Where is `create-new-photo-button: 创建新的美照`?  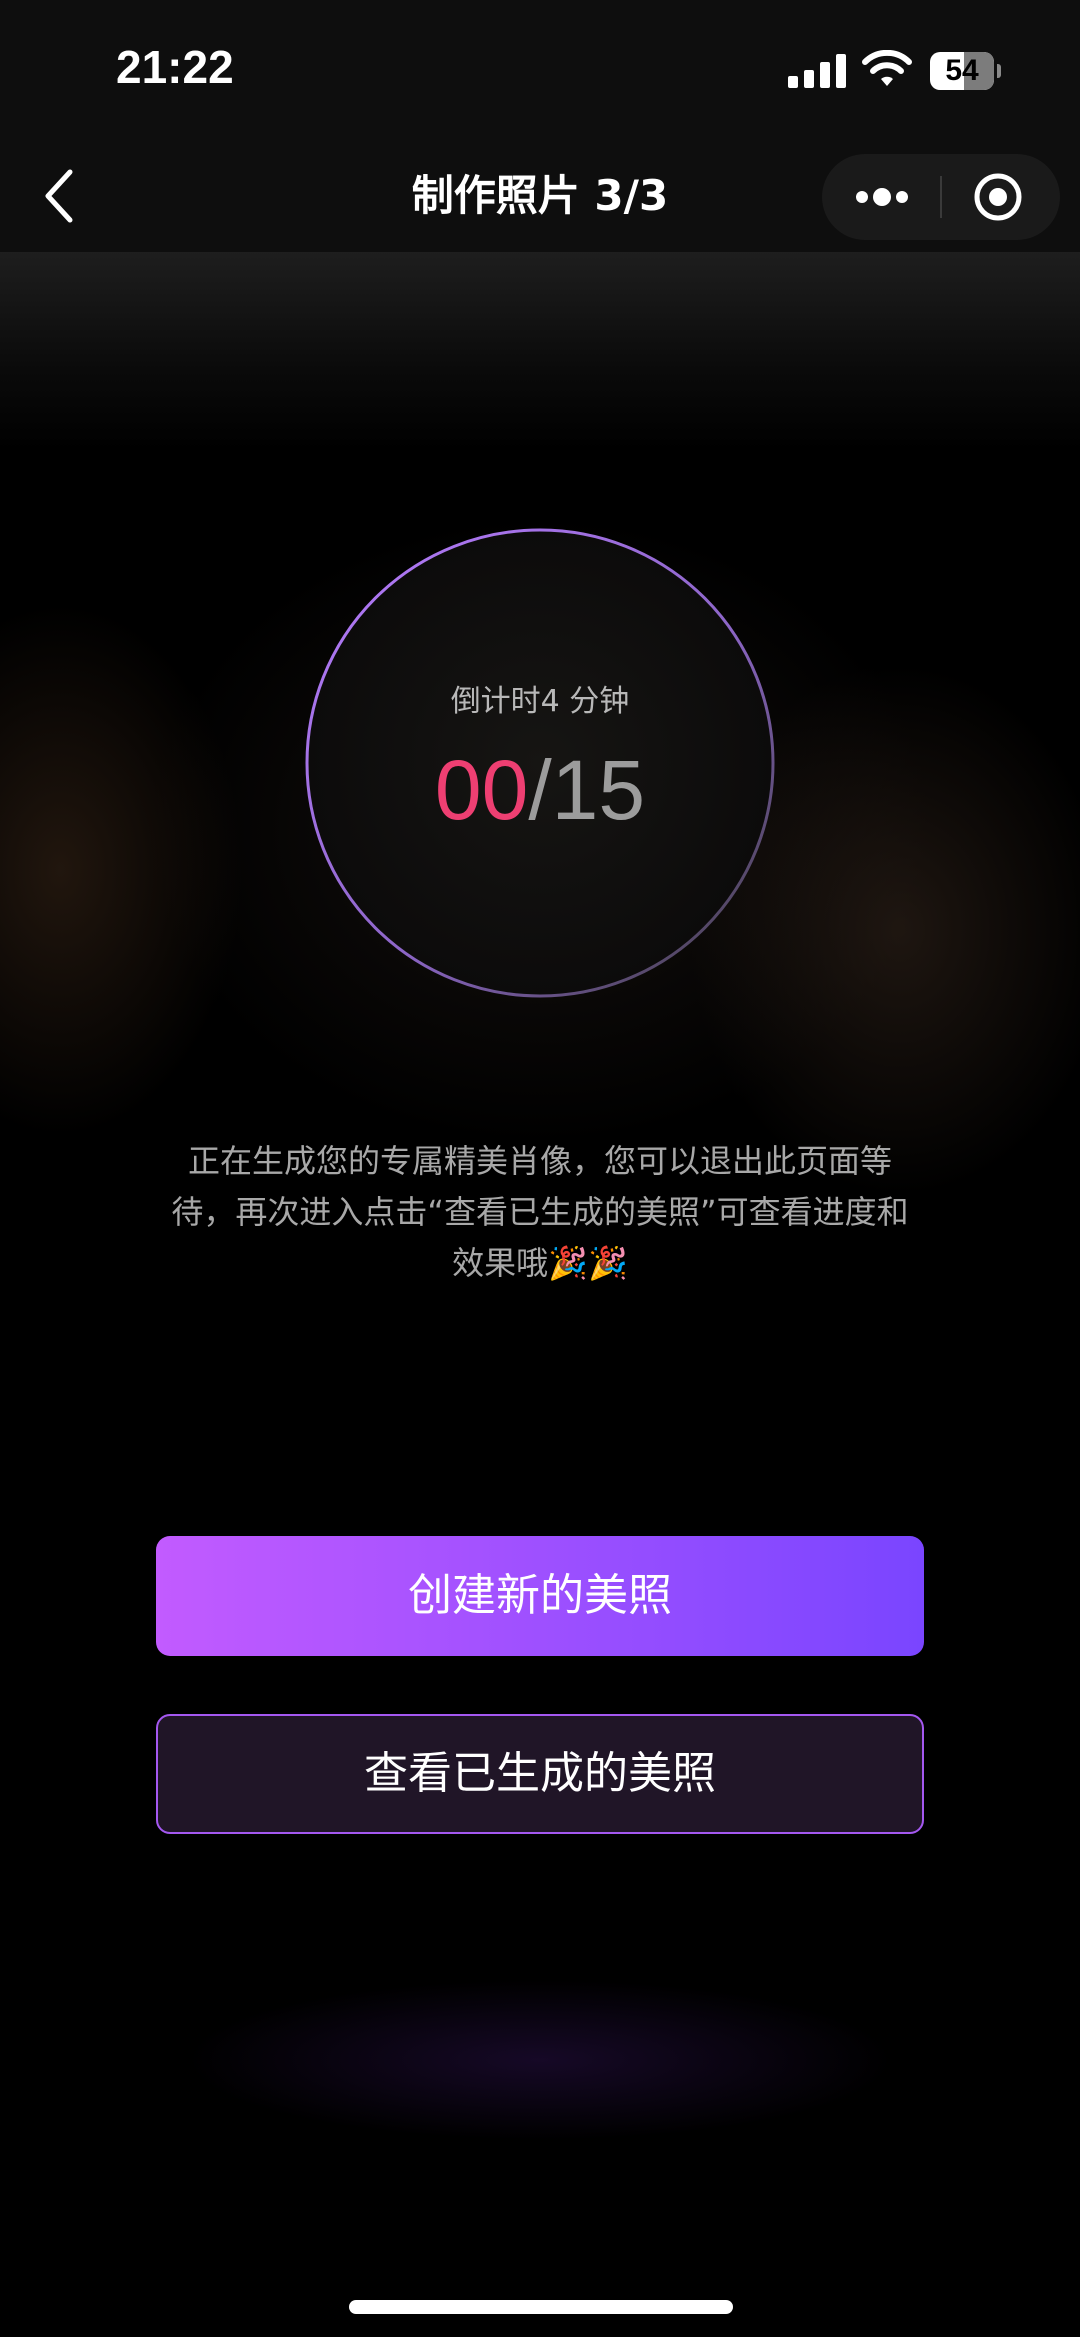 create-new-photo-button: 创建新的美照 is located at coordinates (540, 1596).